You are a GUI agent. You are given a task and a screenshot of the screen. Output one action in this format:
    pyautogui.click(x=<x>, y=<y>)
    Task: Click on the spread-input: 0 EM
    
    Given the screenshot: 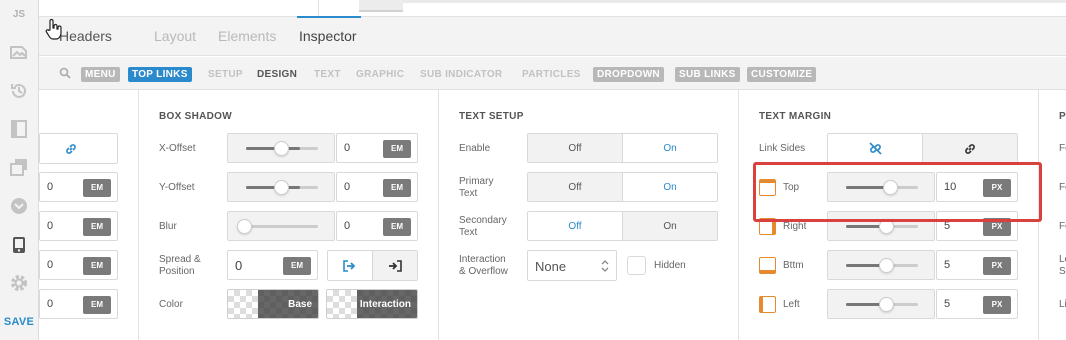 What is the action you would take?
    pyautogui.click(x=272, y=265)
    